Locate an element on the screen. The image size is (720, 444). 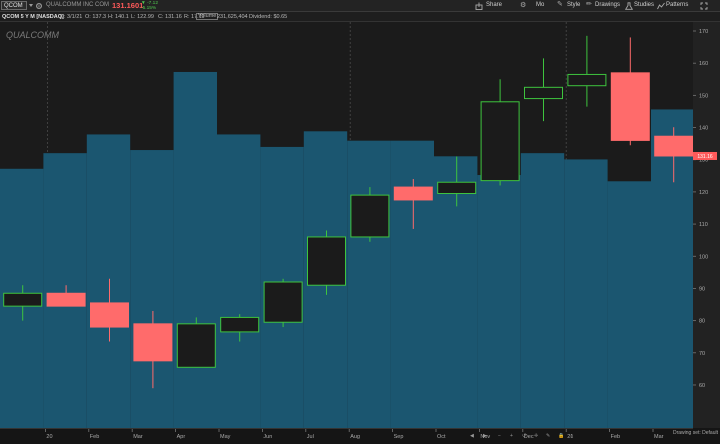
time-tick-label: Jun is located at coordinates (267, 437).